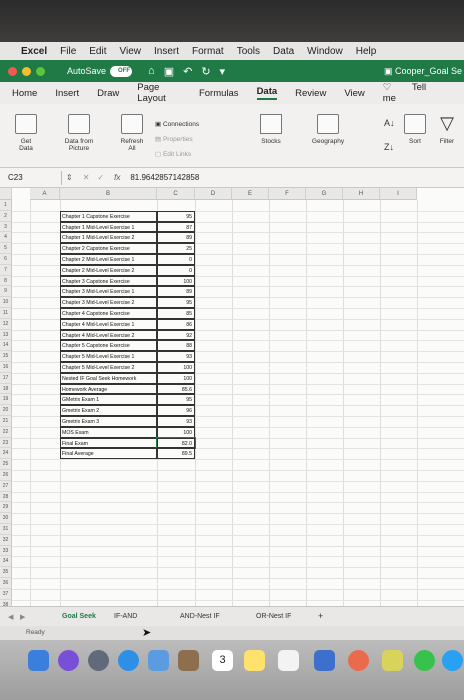 The image size is (464, 700). I want to click on row-header: 32, so click(6, 540).